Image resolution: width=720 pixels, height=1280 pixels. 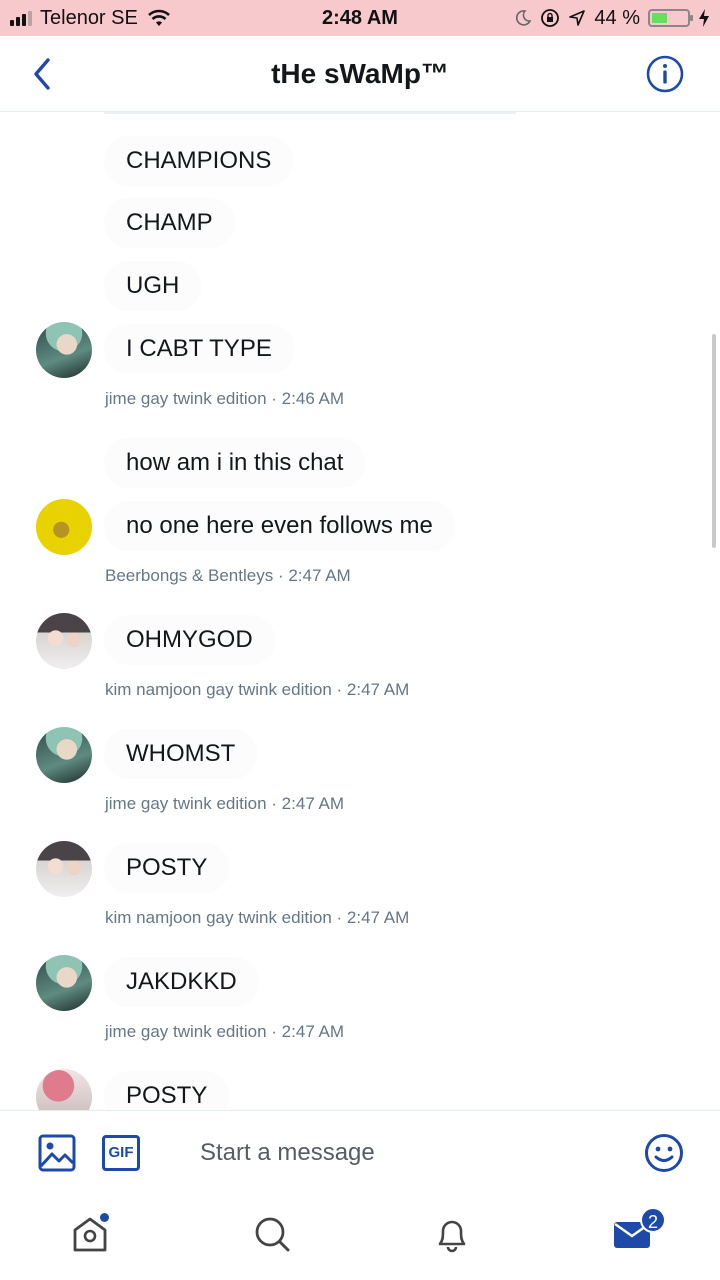 I want to click on emoji-icon, so click(x=664, y=1153).